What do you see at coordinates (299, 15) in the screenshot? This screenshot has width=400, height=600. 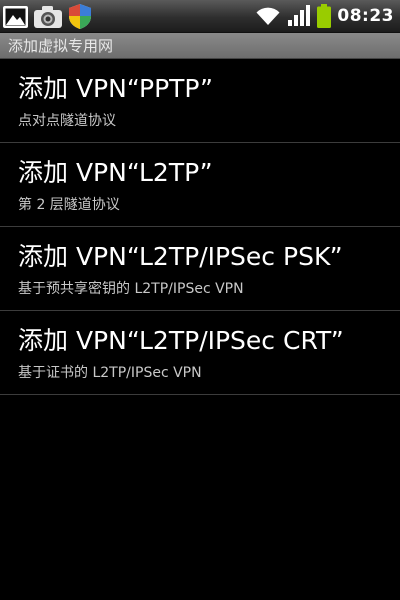 I see `signal-icon` at bounding box center [299, 15].